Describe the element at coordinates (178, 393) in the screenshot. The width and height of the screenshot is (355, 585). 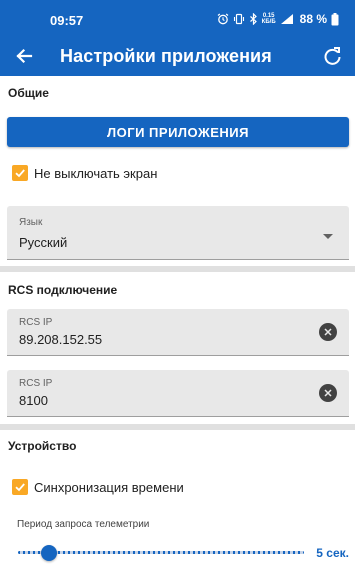
I see `rcs-port-field: RCS IP 8100` at that location.